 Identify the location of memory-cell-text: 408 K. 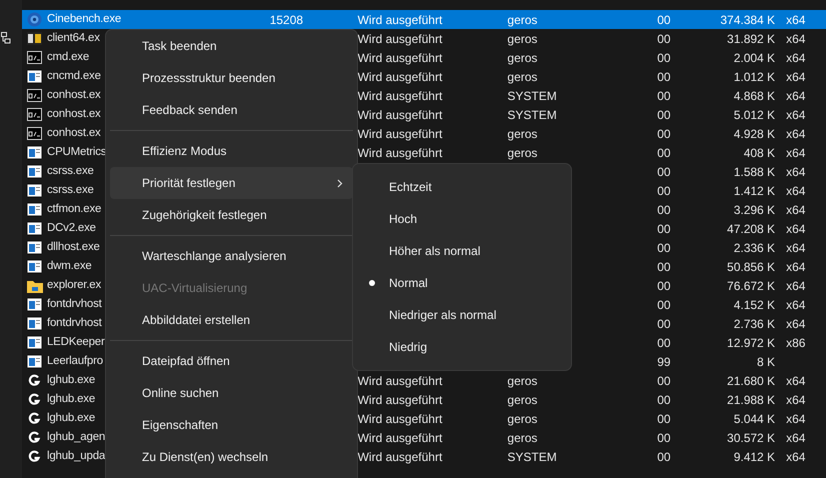
(760, 153).